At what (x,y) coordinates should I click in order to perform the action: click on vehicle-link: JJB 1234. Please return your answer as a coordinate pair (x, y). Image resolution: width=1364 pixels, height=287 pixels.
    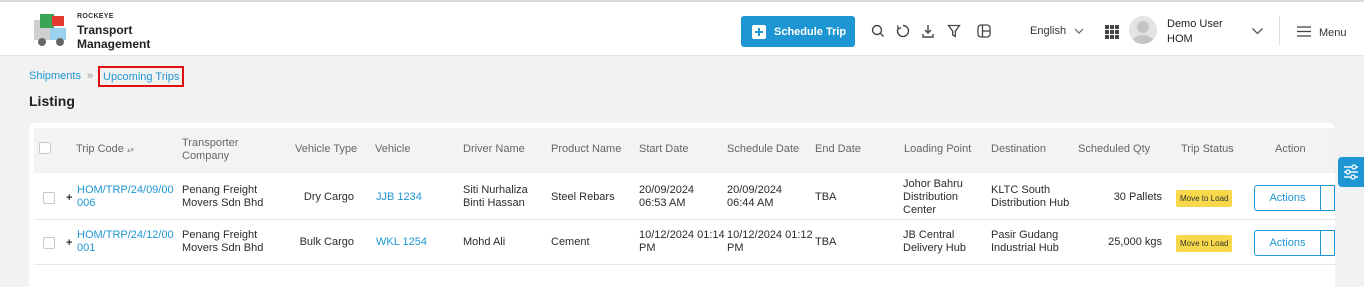
    Looking at the image, I should click on (399, 197).